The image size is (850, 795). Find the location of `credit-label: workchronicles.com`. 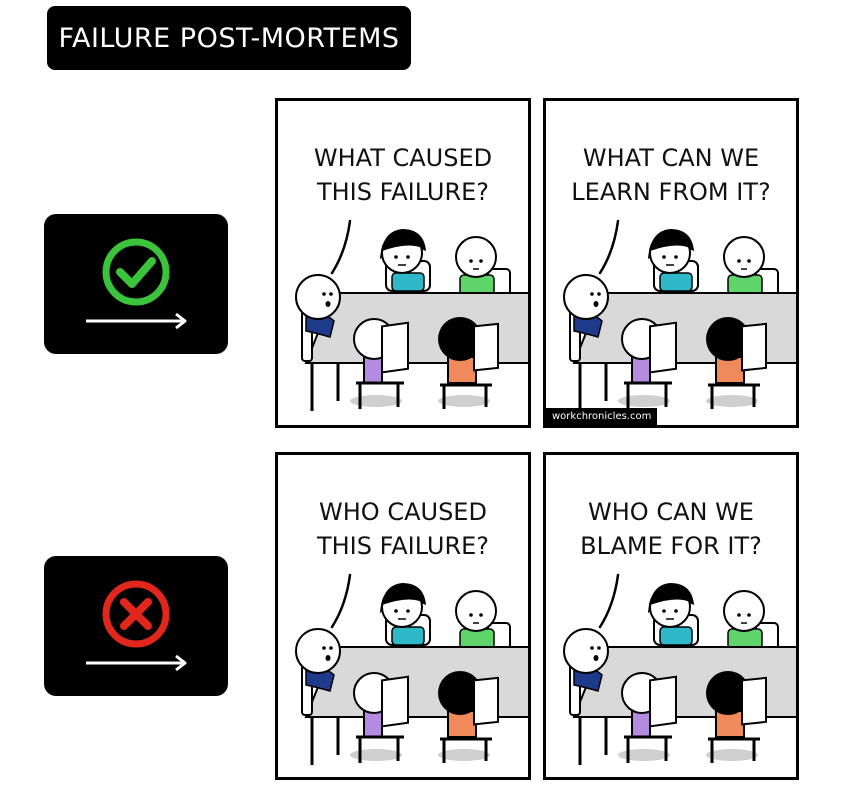

credit-label: workchronicles.com is located at coordinates (602, 416).